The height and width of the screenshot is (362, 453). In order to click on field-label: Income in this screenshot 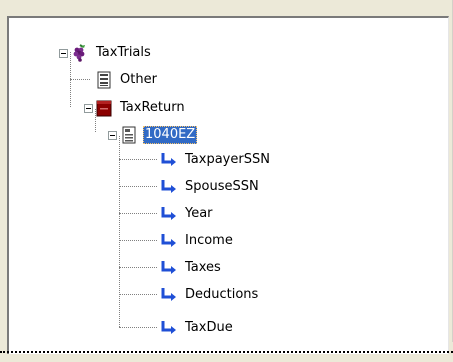, I will do `click(209, 240)`.